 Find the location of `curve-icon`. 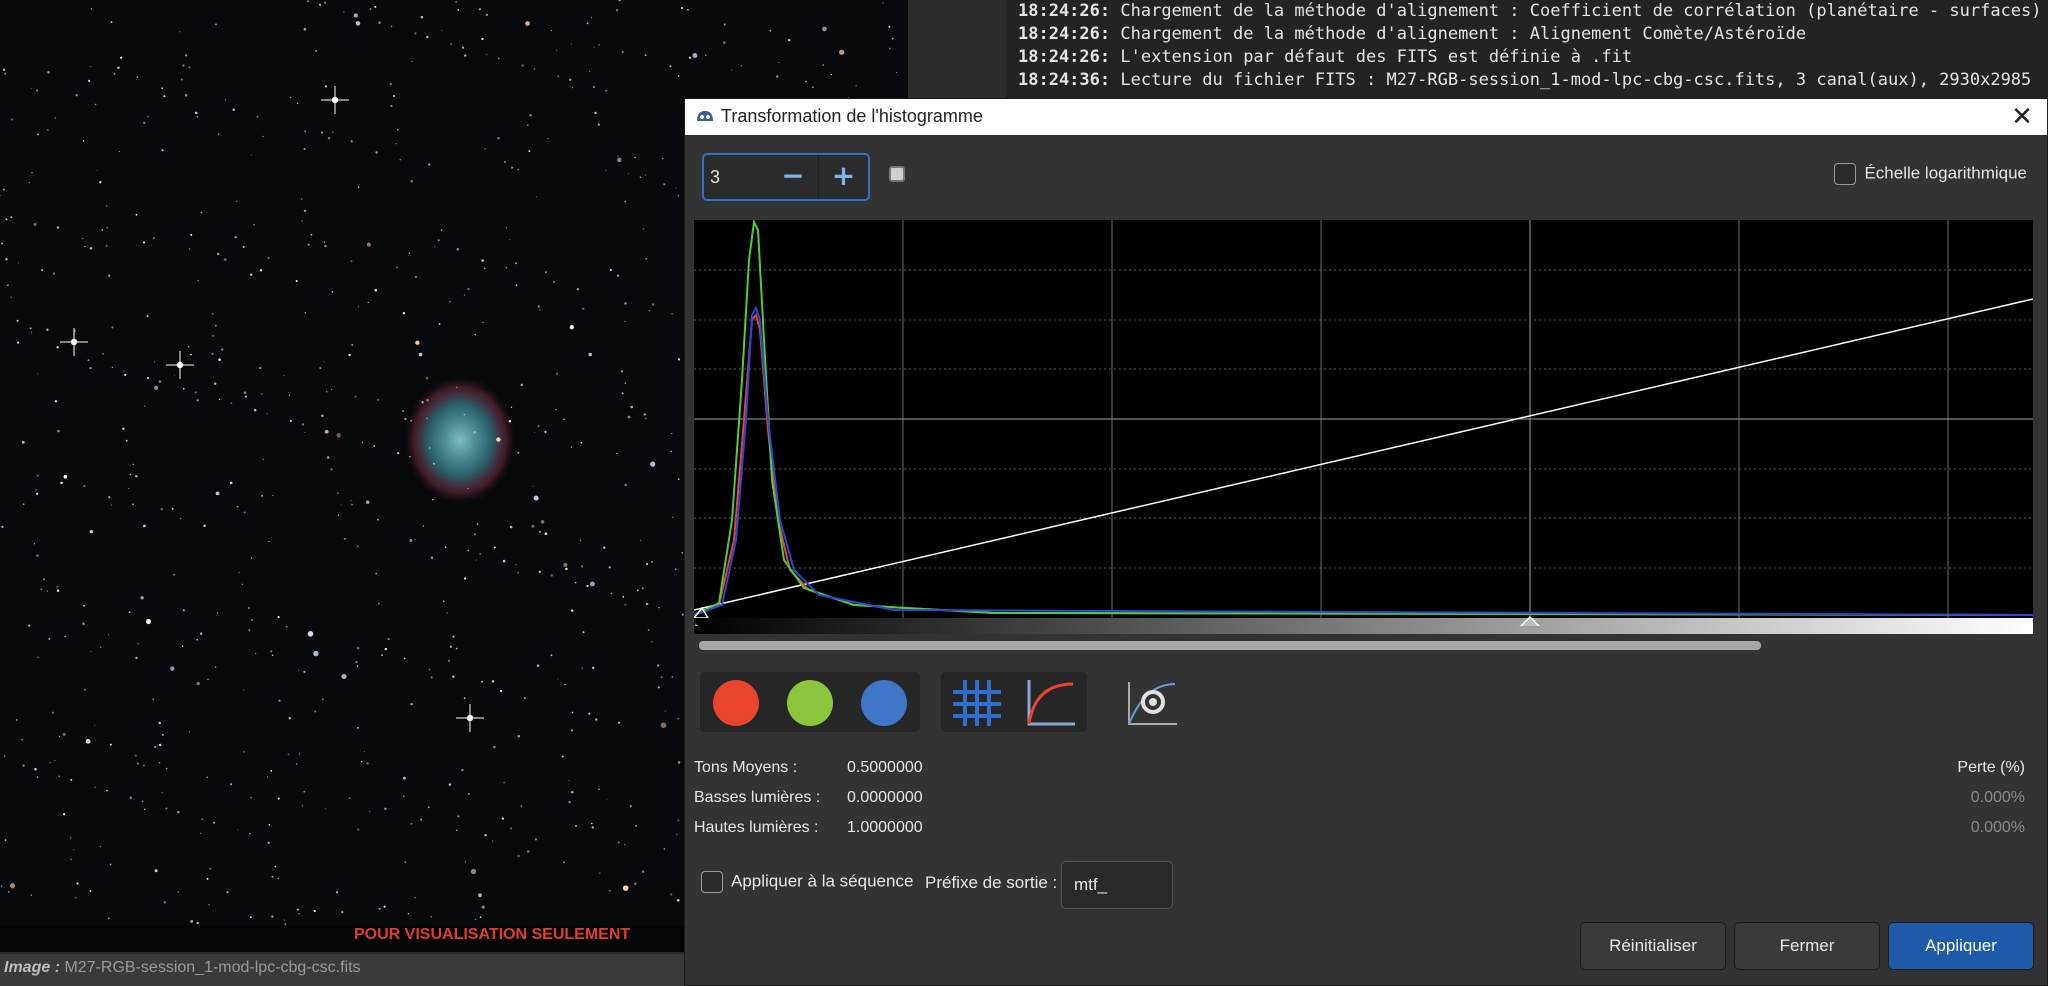

curve-icon is located at coordinates (1051, 703).